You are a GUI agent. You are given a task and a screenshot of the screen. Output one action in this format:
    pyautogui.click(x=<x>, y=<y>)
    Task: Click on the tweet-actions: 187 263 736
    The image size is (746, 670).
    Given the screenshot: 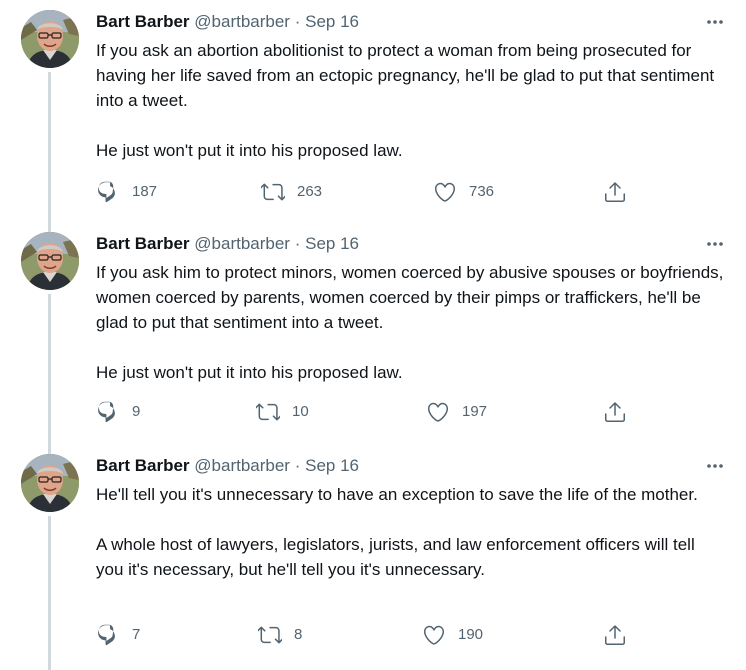 What is the action you would take?
    pyautogui.click(x=366, y=192)
    